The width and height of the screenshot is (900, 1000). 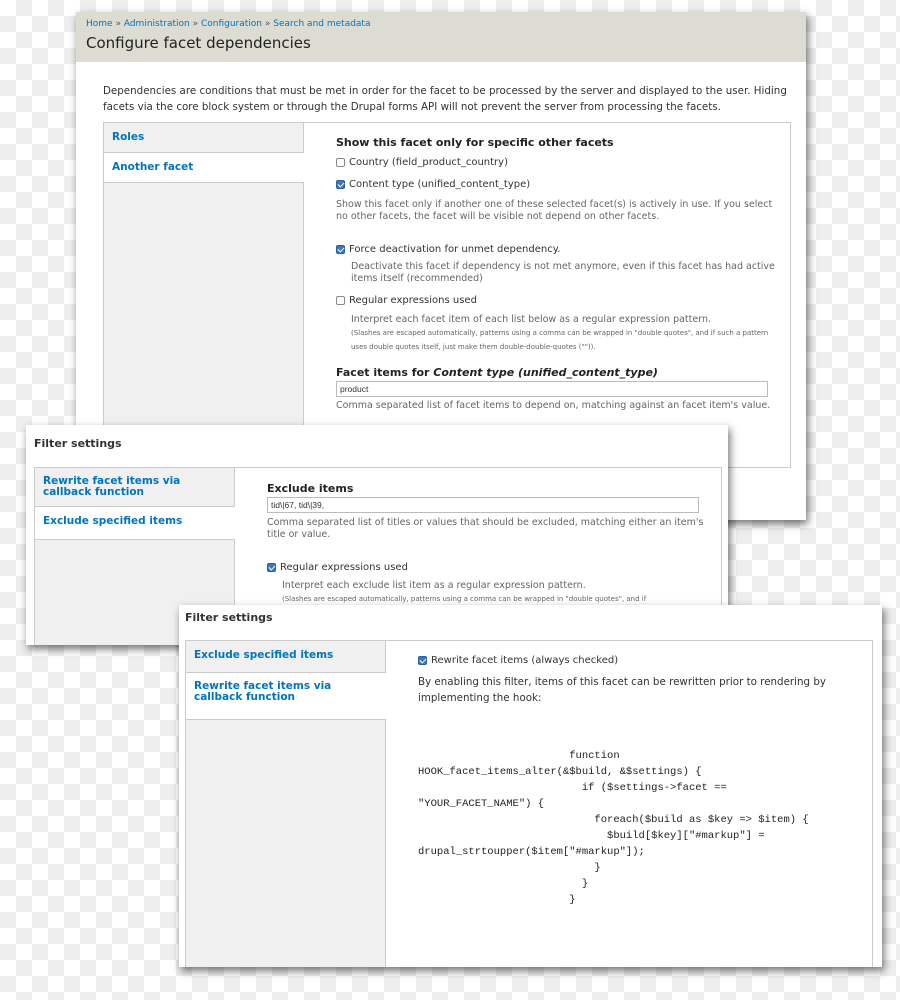 I want to click on tab-roles: Roles, so click(x=203, y=138).